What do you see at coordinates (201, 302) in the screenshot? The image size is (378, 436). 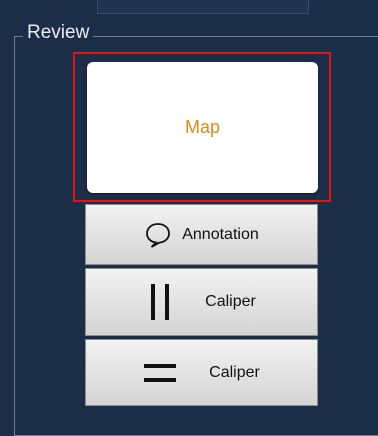 I see `caliper-vertical-button: Caliper` at bounding box center [201, 302].